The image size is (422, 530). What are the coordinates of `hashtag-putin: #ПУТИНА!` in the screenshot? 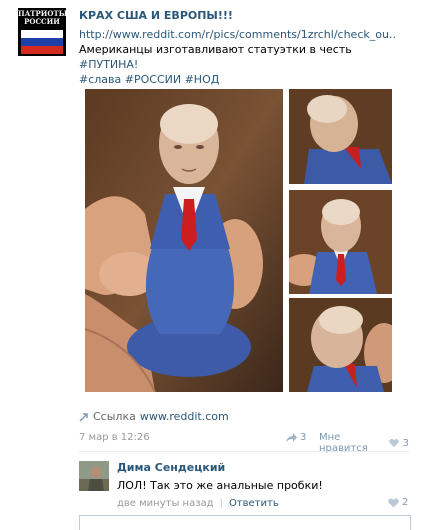 It's located at (108, 64).